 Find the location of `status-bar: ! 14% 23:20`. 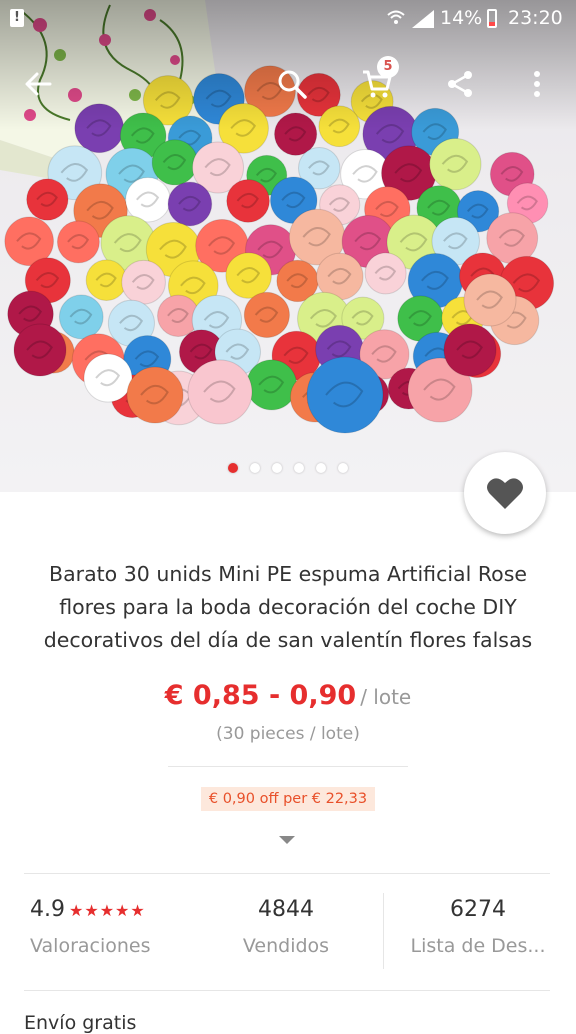

status-bar: ! 14% 23:20 is located at coordinates (288, 19).